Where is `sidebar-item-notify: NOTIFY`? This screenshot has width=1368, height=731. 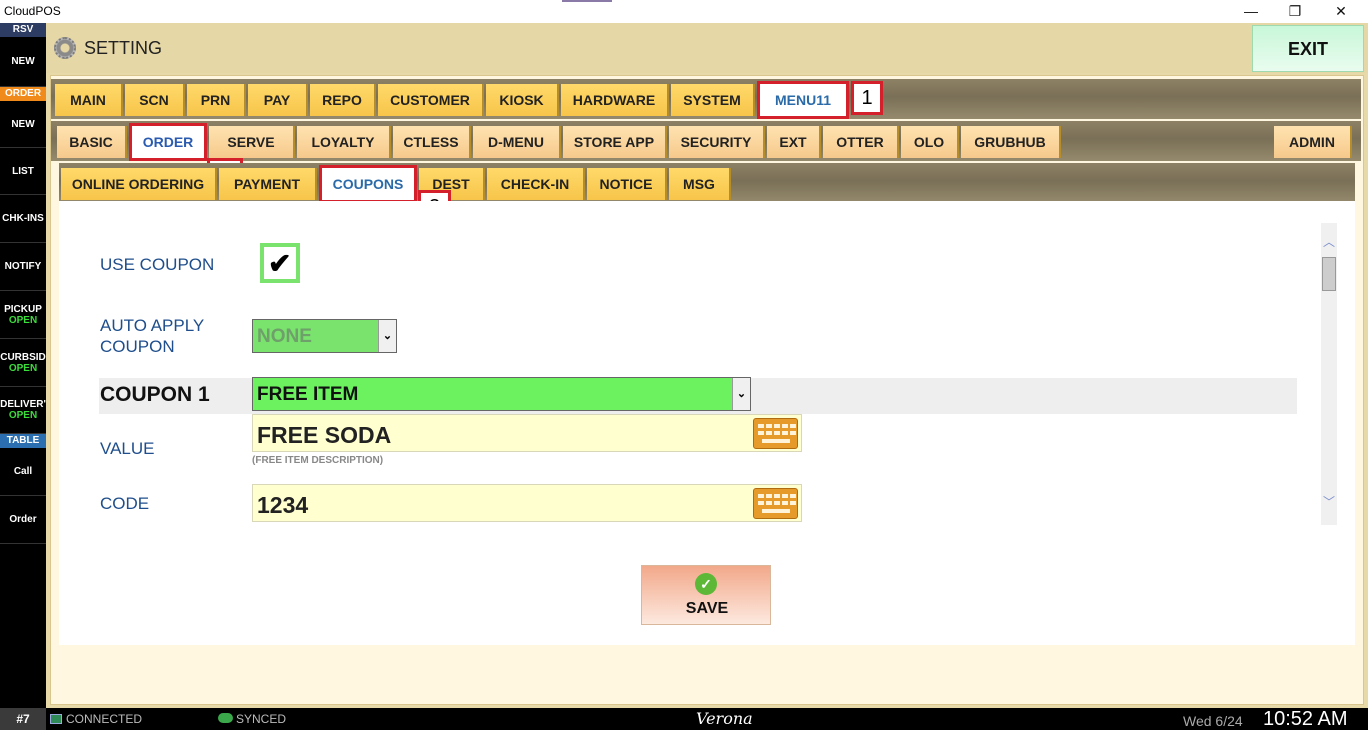 sidebar-item-notify: NOTIFY is located at coordinates (23, 267).